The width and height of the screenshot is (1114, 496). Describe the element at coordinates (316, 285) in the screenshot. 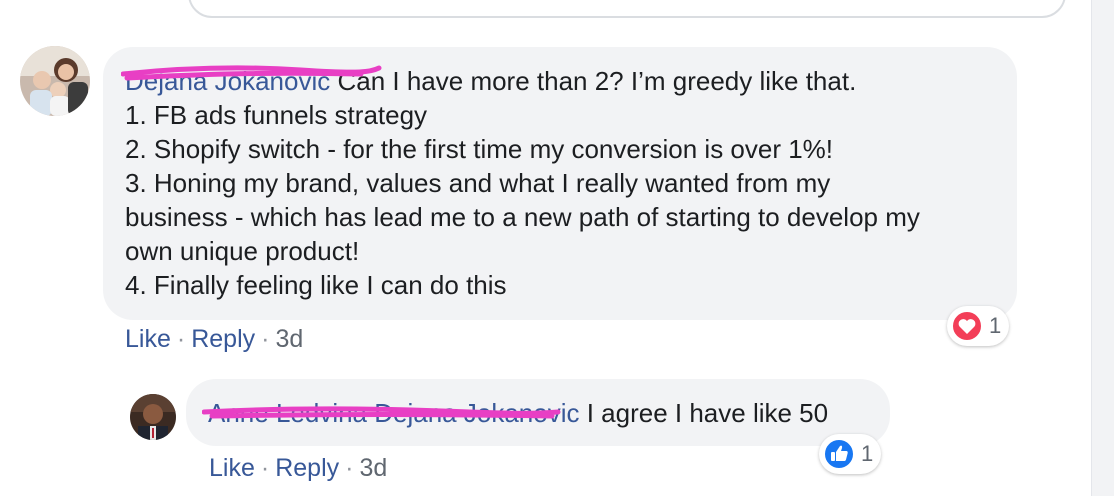

I see `comment-line: 4. Finally feeling like I can do this` at that location.